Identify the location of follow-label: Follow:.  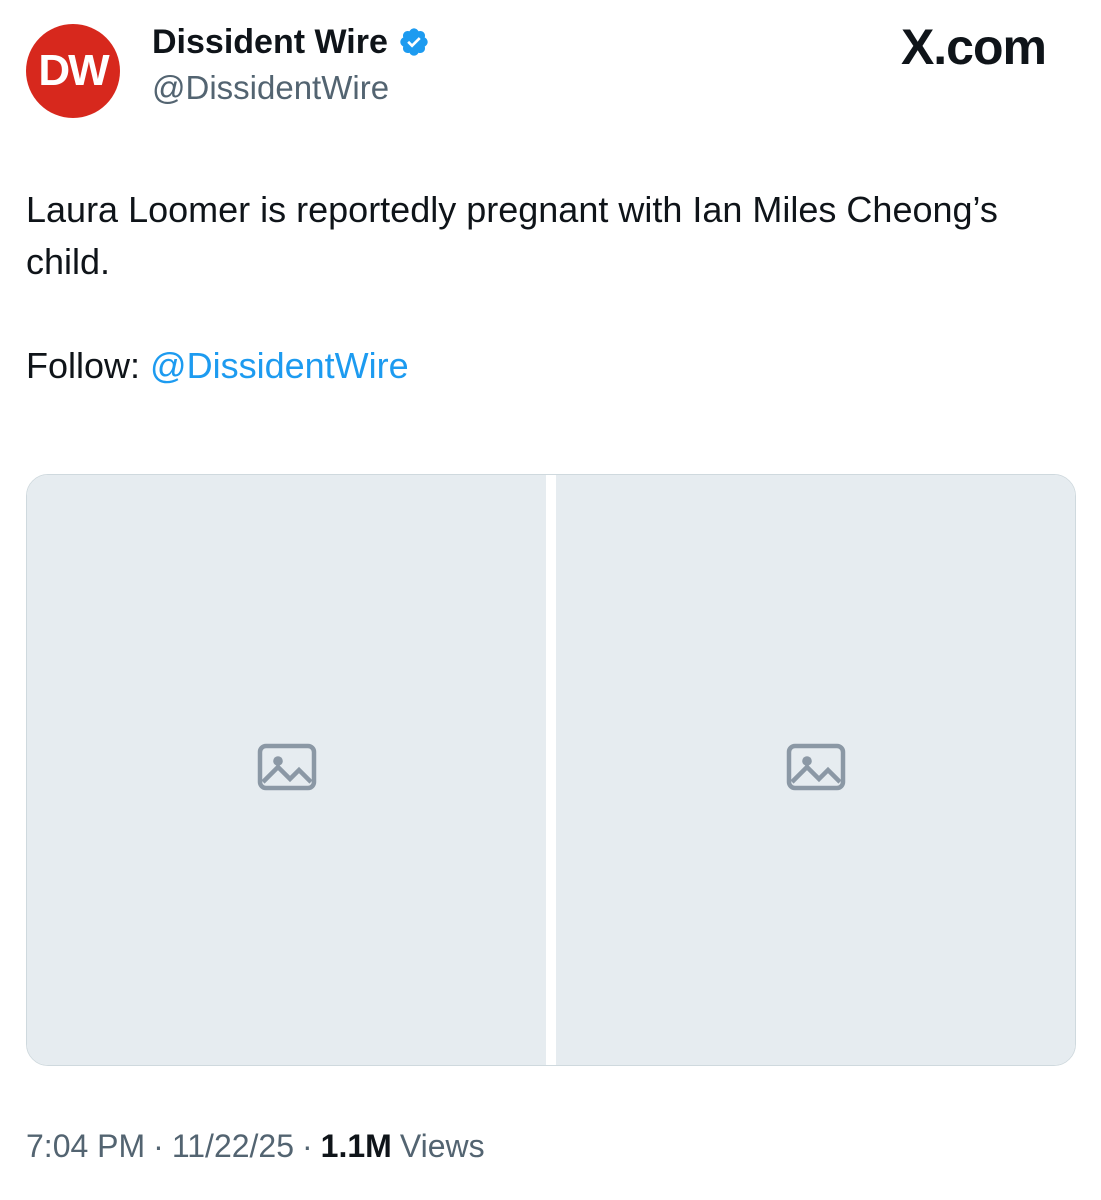
(83, 365).